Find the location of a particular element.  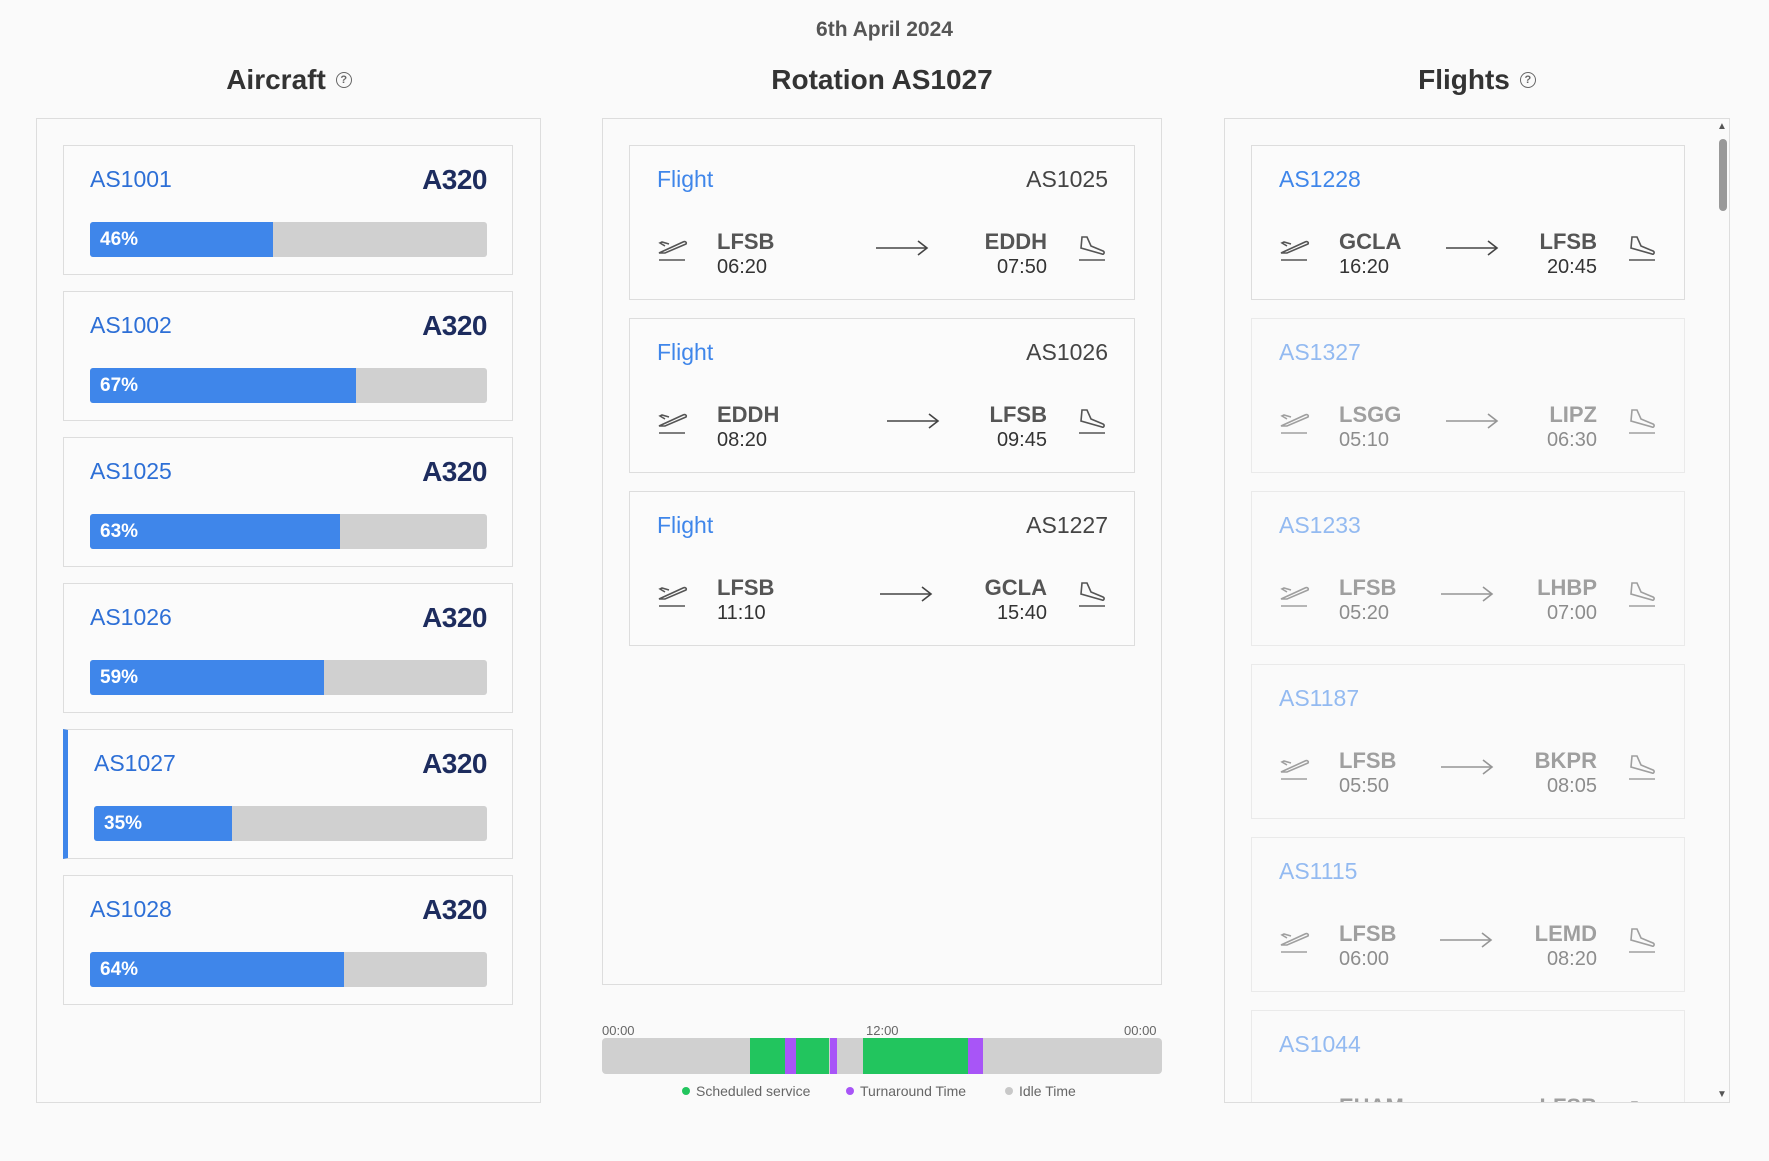

flight-card: AS1187 LFSB 05:50 BKPR 08:05 is located at coordinates (1468, 741).